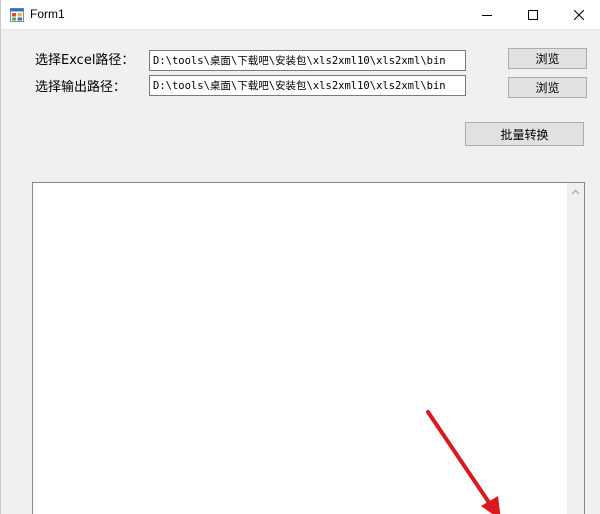  Describe the element at coordinates (307, 60) in the screenshot. I see `excel-path-input` at that location.